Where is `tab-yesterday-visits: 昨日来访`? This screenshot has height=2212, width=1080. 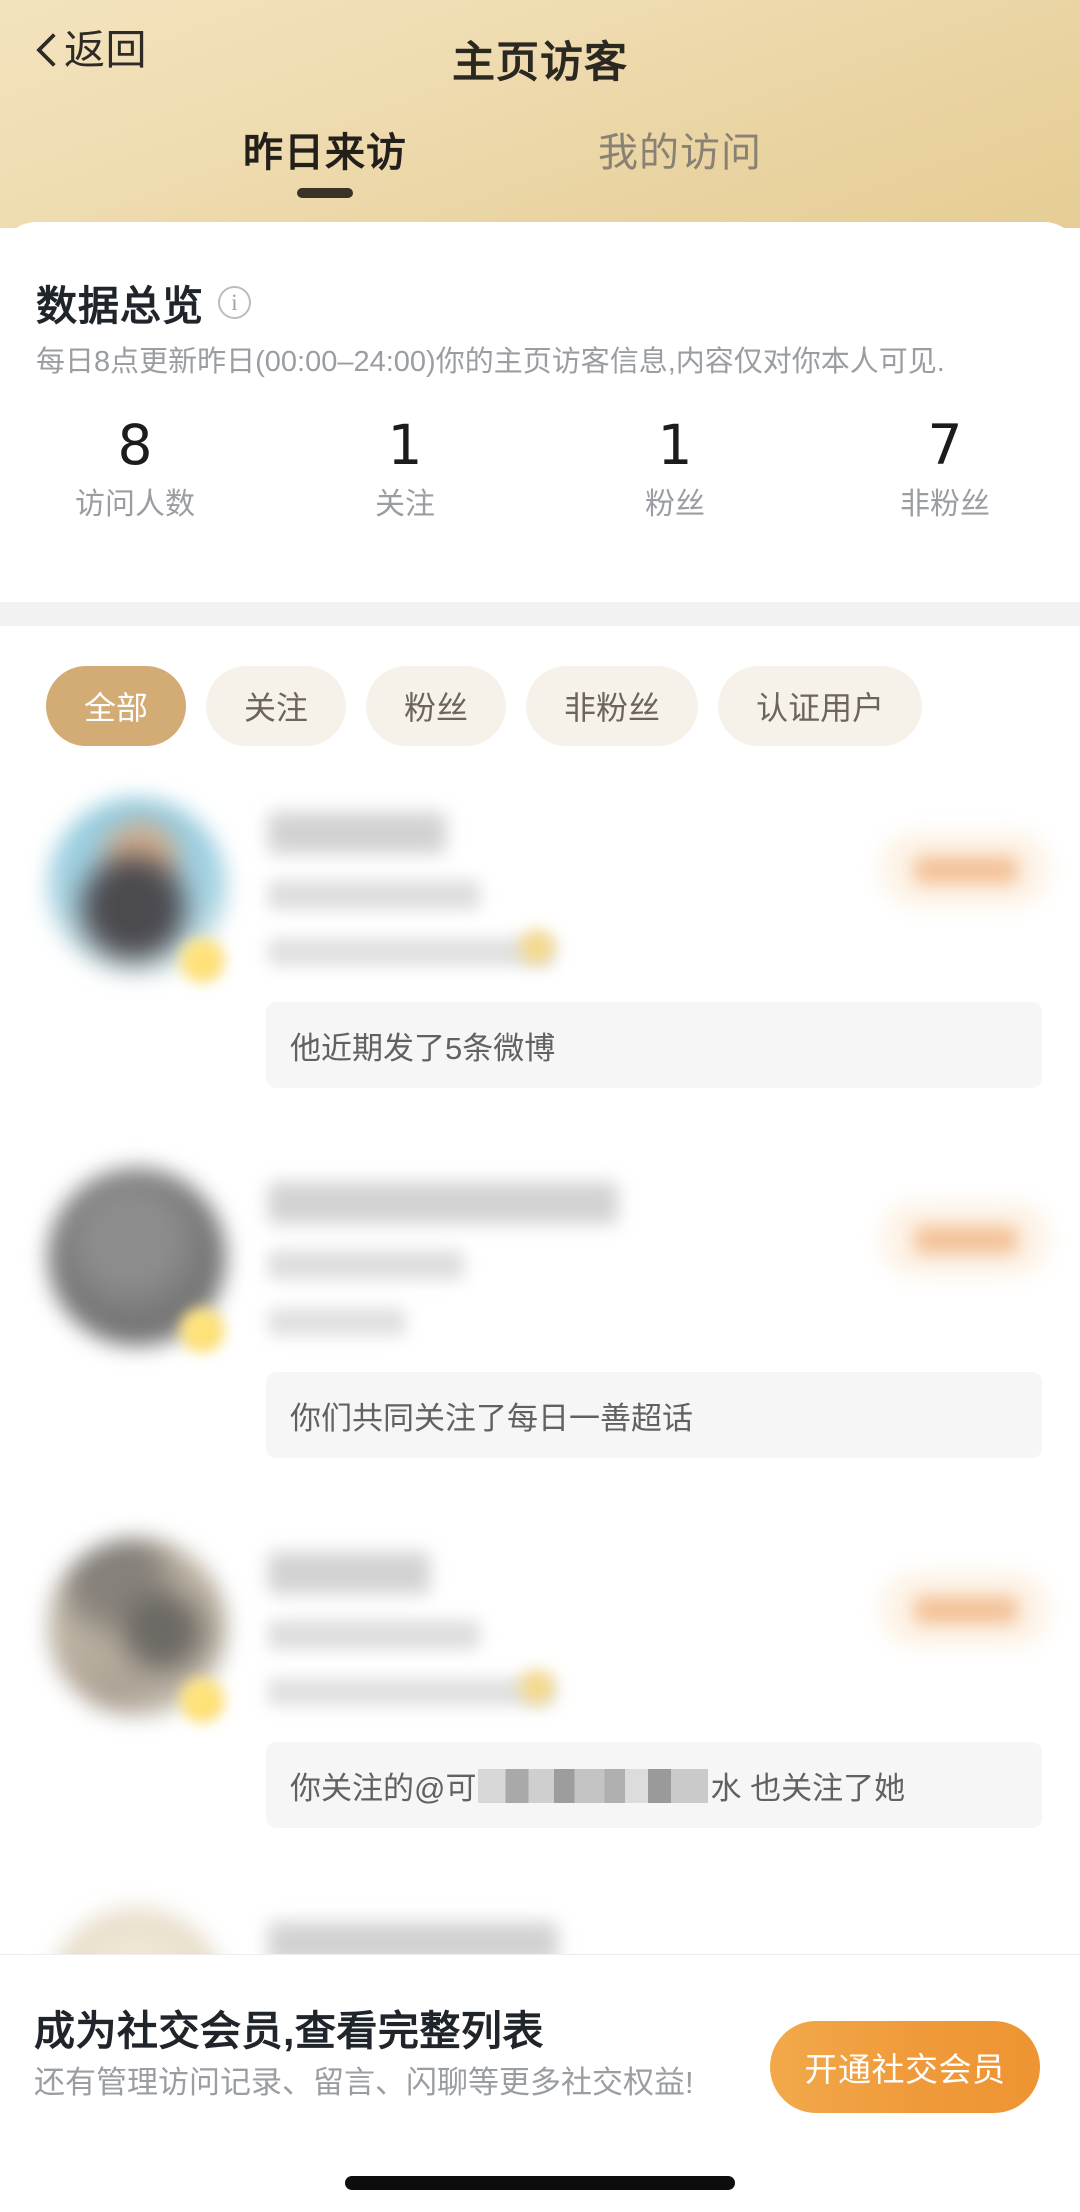
tab-yesterday-visits: 昨日来访 is located at coordinates (325, 163).